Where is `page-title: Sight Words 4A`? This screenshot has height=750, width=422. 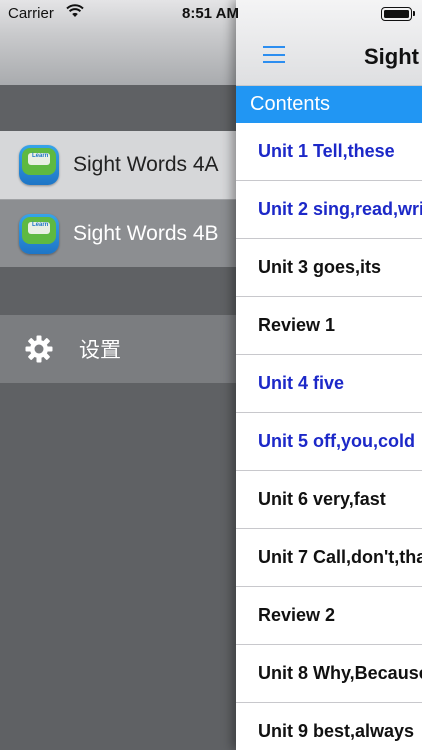
page-title: Sight Words 4A is located at coordinates (393, 56).